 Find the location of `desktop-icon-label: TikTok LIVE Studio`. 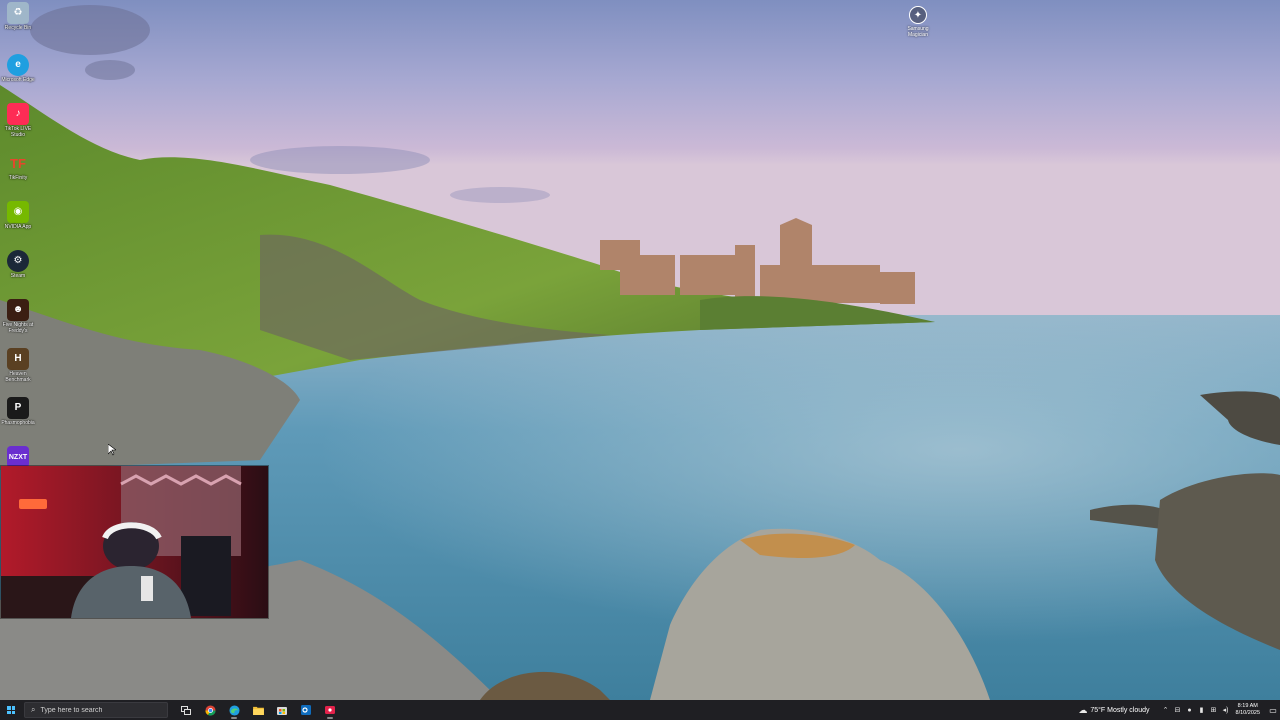

desktop-icon-label: TikTok LIVE Studio is located at coordinates (18, 132).